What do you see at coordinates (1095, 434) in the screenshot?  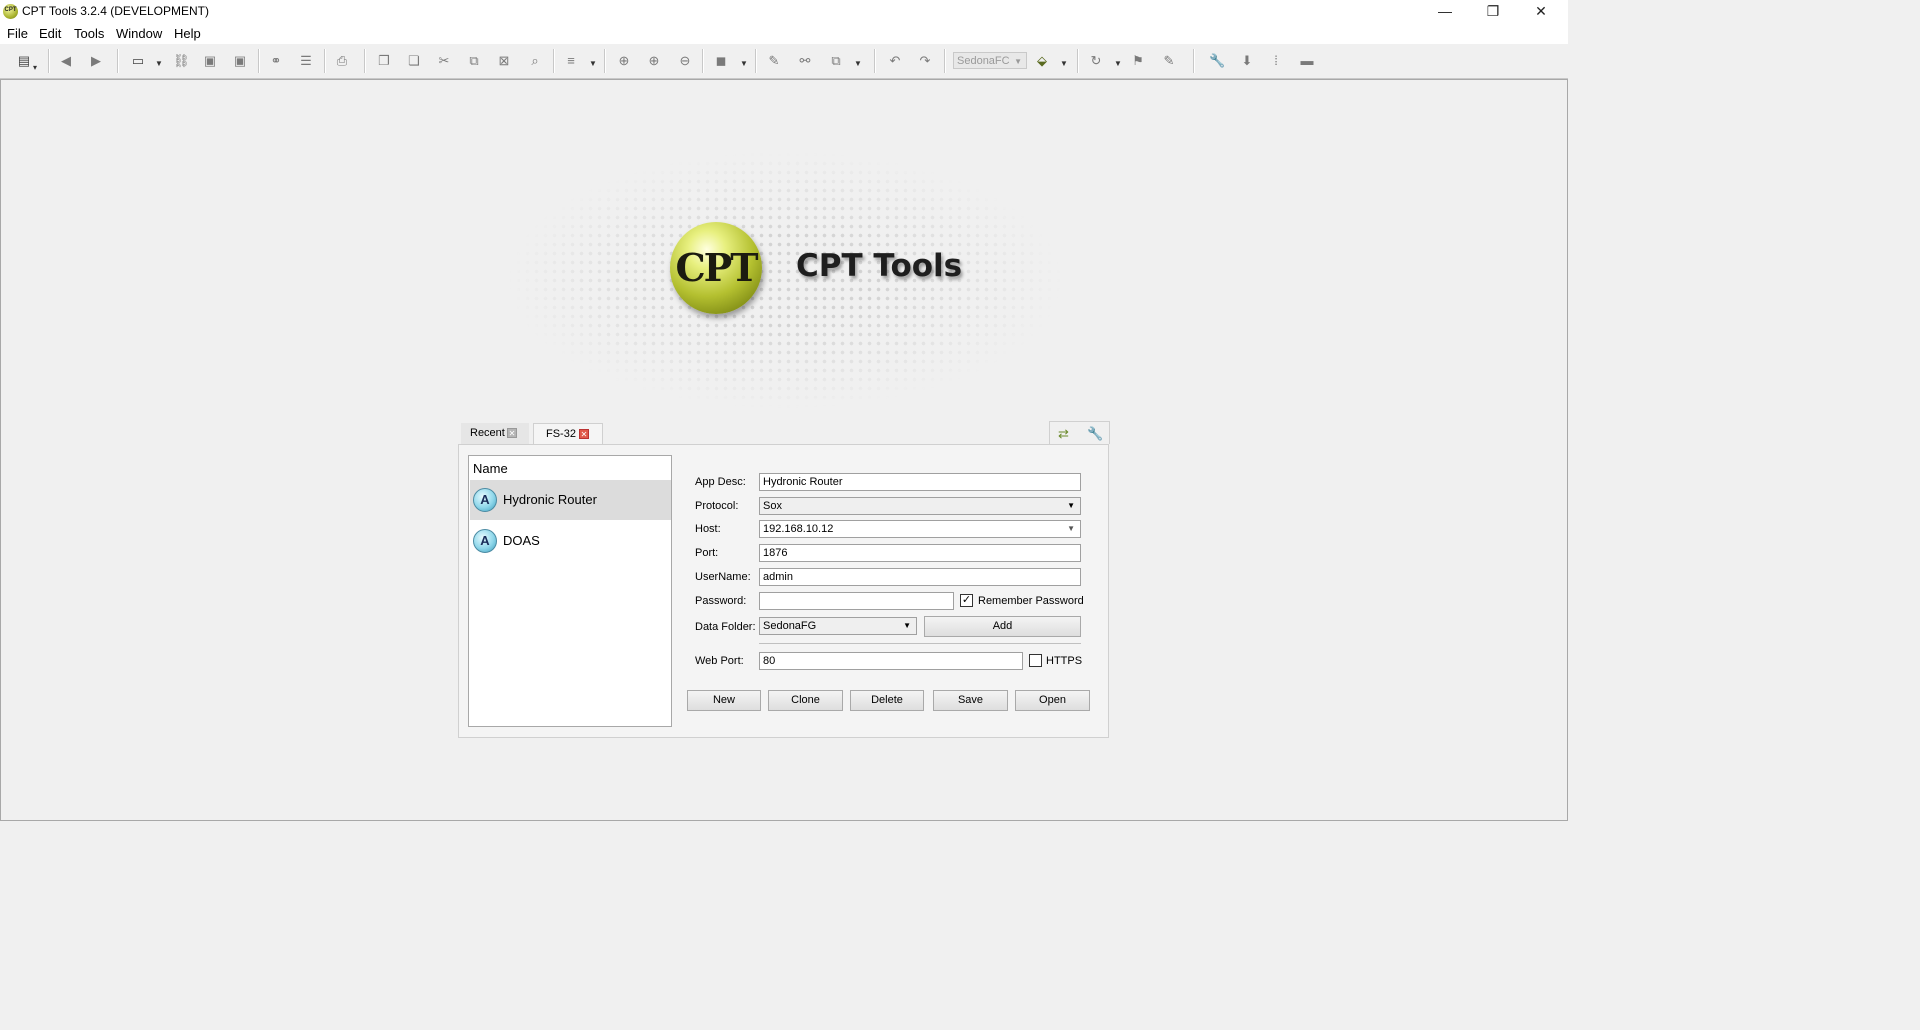 I see `settings-wrench-icon: 🔧` at bounding box center [1095, 434].